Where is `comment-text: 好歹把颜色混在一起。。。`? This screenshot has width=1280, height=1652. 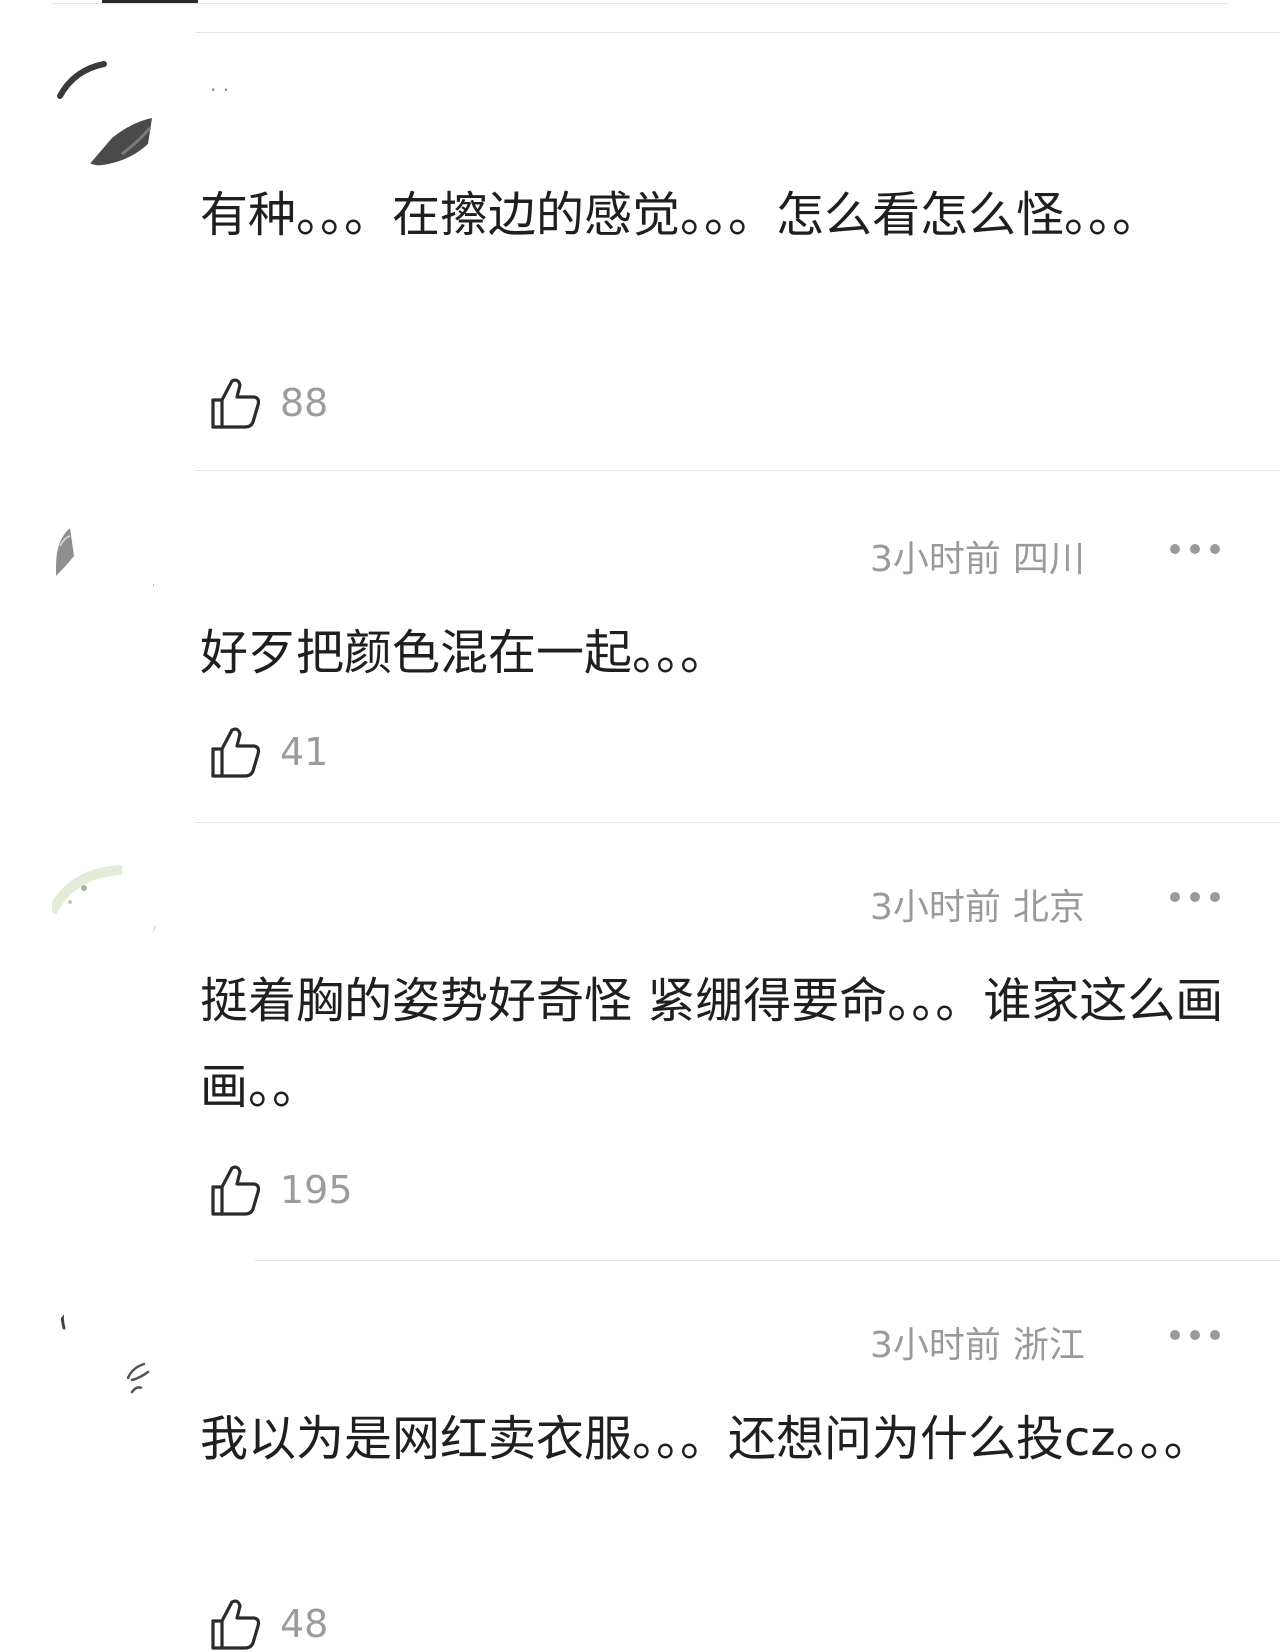
comment-text: 好歹把颜色混在一起。。。 is located at coordinates (464, 653).